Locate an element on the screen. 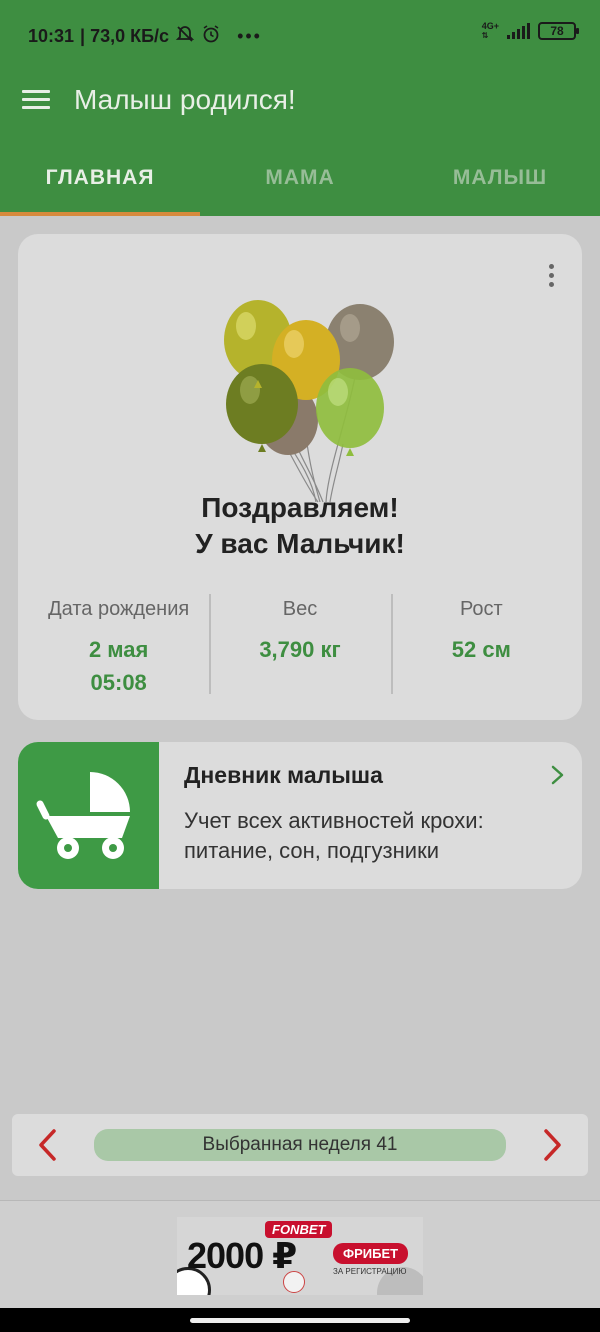  chevron-right-icon is located at coordinates (558, 775).